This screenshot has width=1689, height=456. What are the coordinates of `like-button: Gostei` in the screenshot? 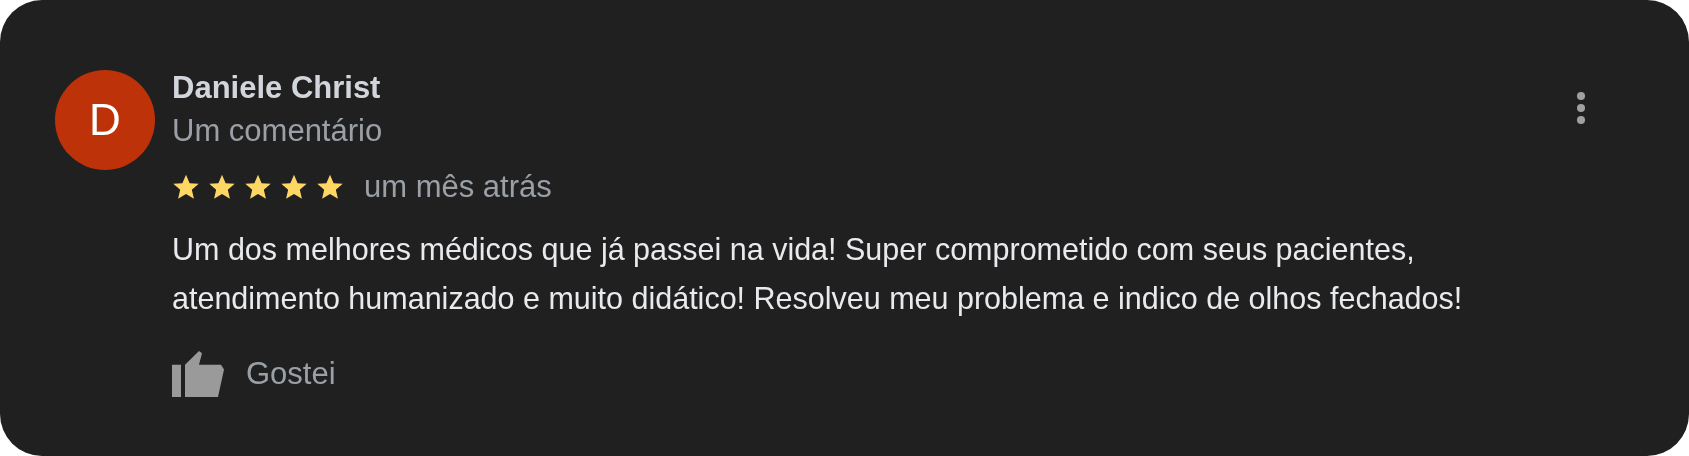 It's located at (254, 374).